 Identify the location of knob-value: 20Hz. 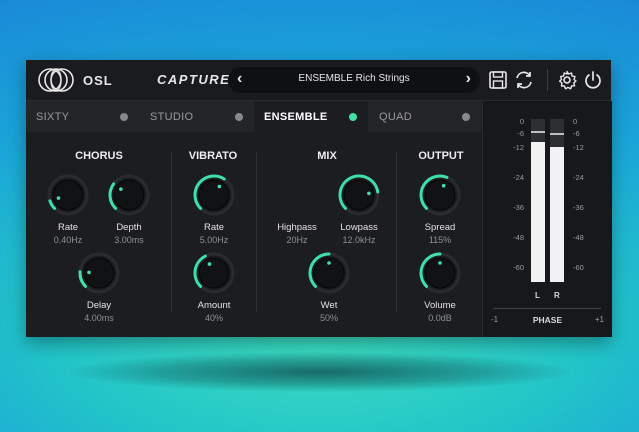
(297, 240).